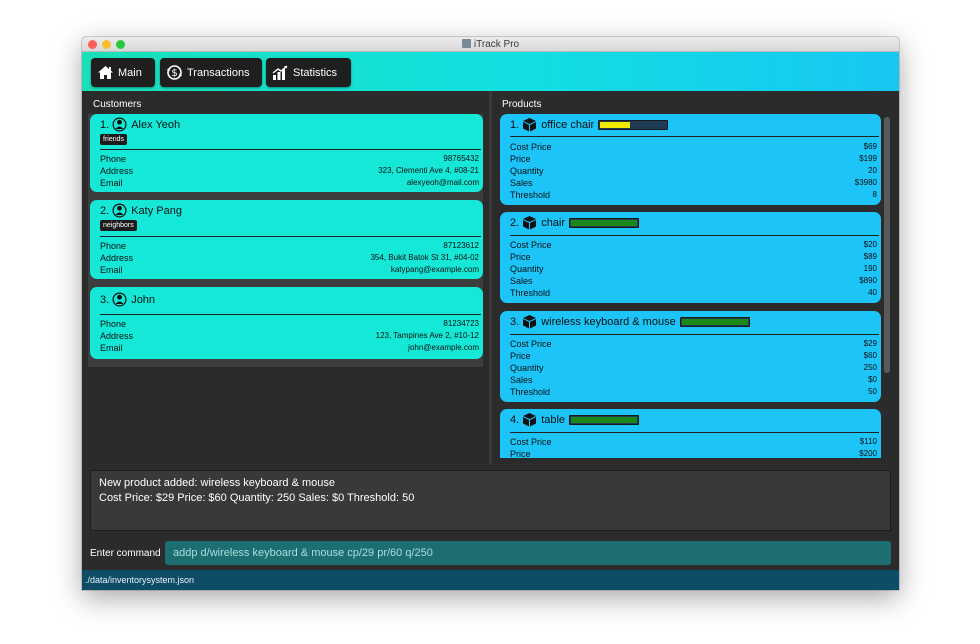 The height and width of the screenshot is (644, 980). Describe the element at coordinates (693, 245) in the screenshot. I see `product-field-row: Cost Price $20` at that location.